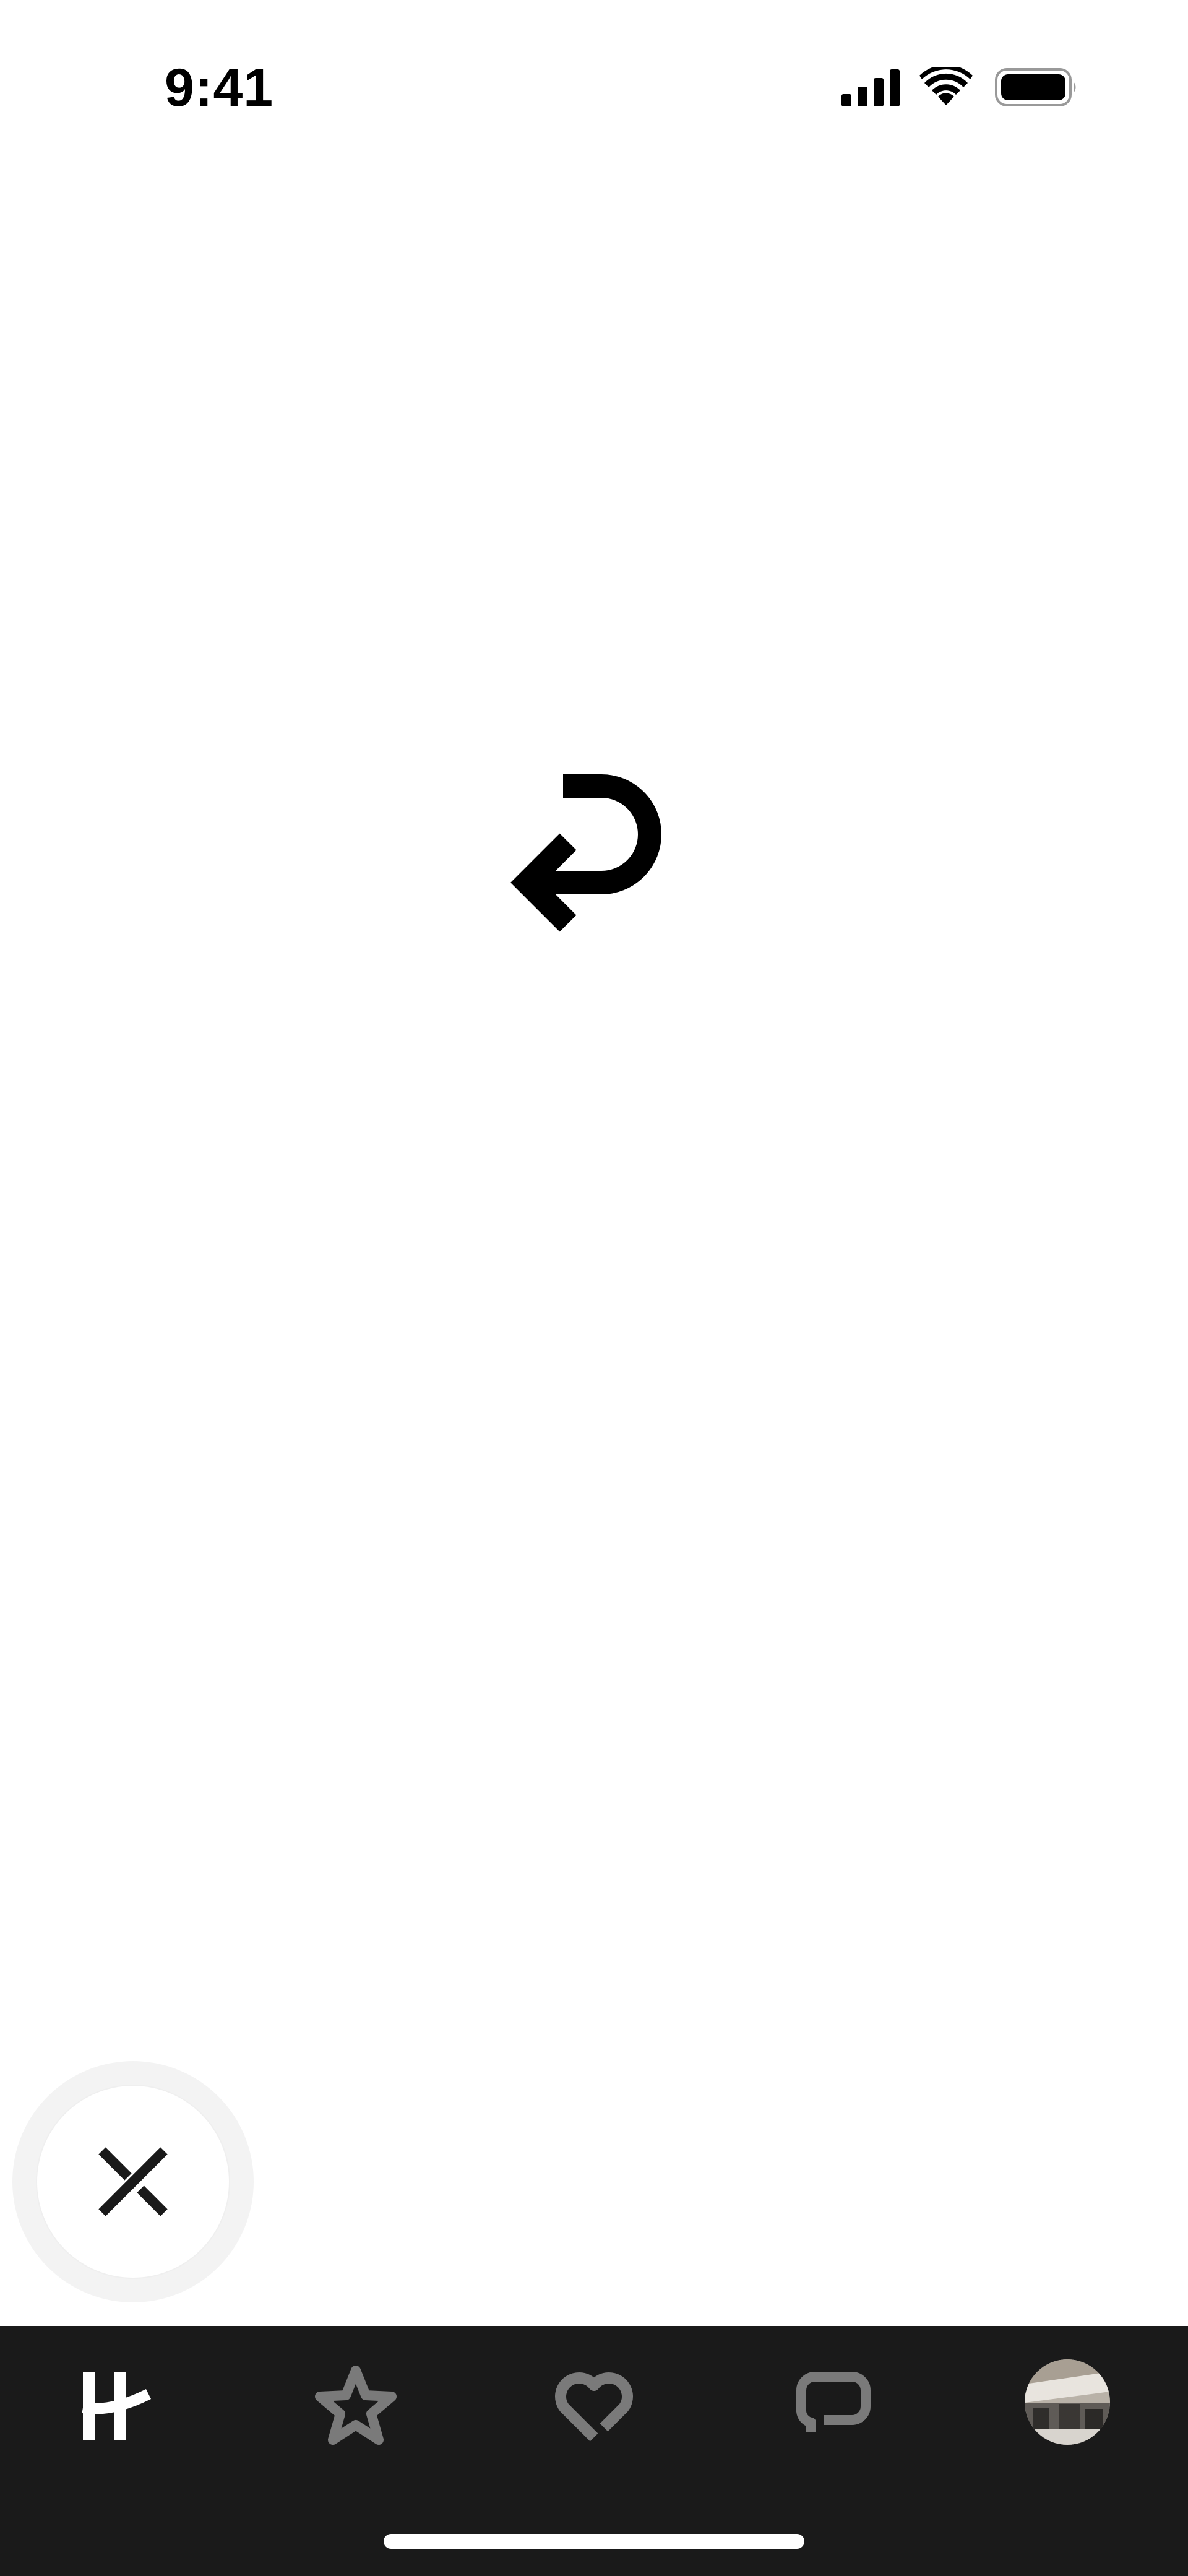  Describe the element at coordinates (594, 2541) in the screenshot. I see `home-indicator` at that location.